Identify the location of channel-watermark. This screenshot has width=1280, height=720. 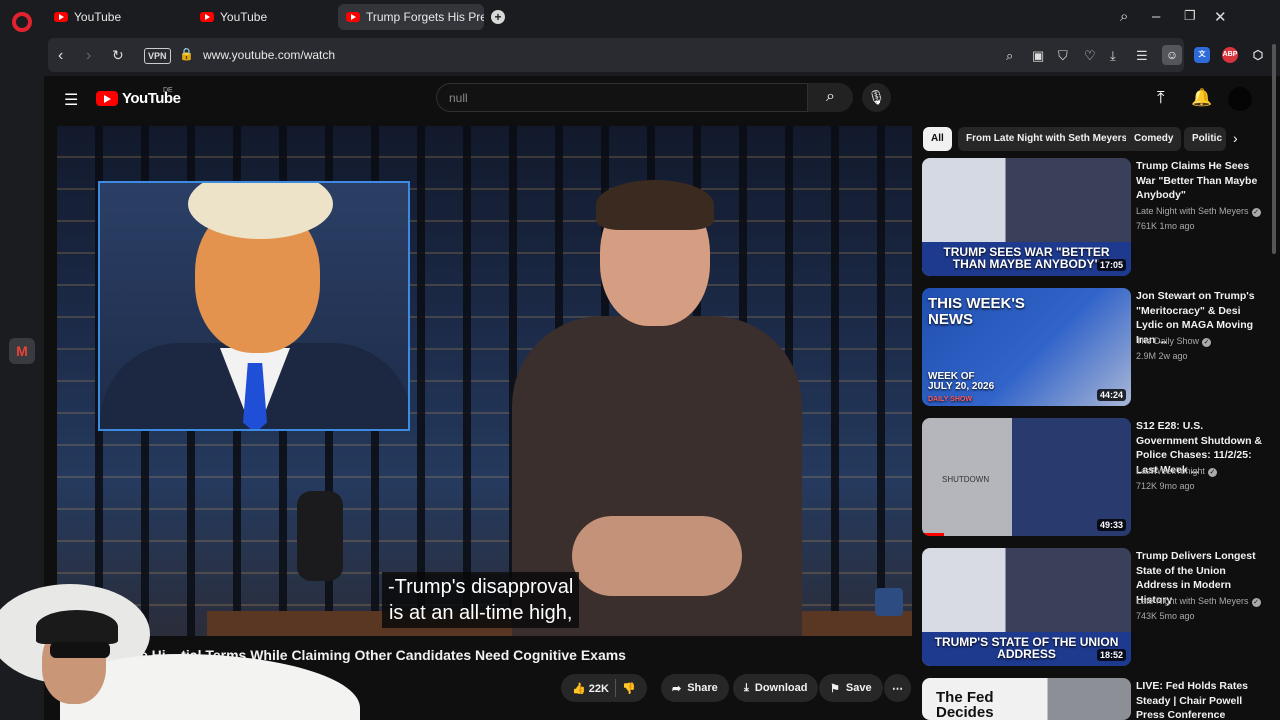
(889, 602).